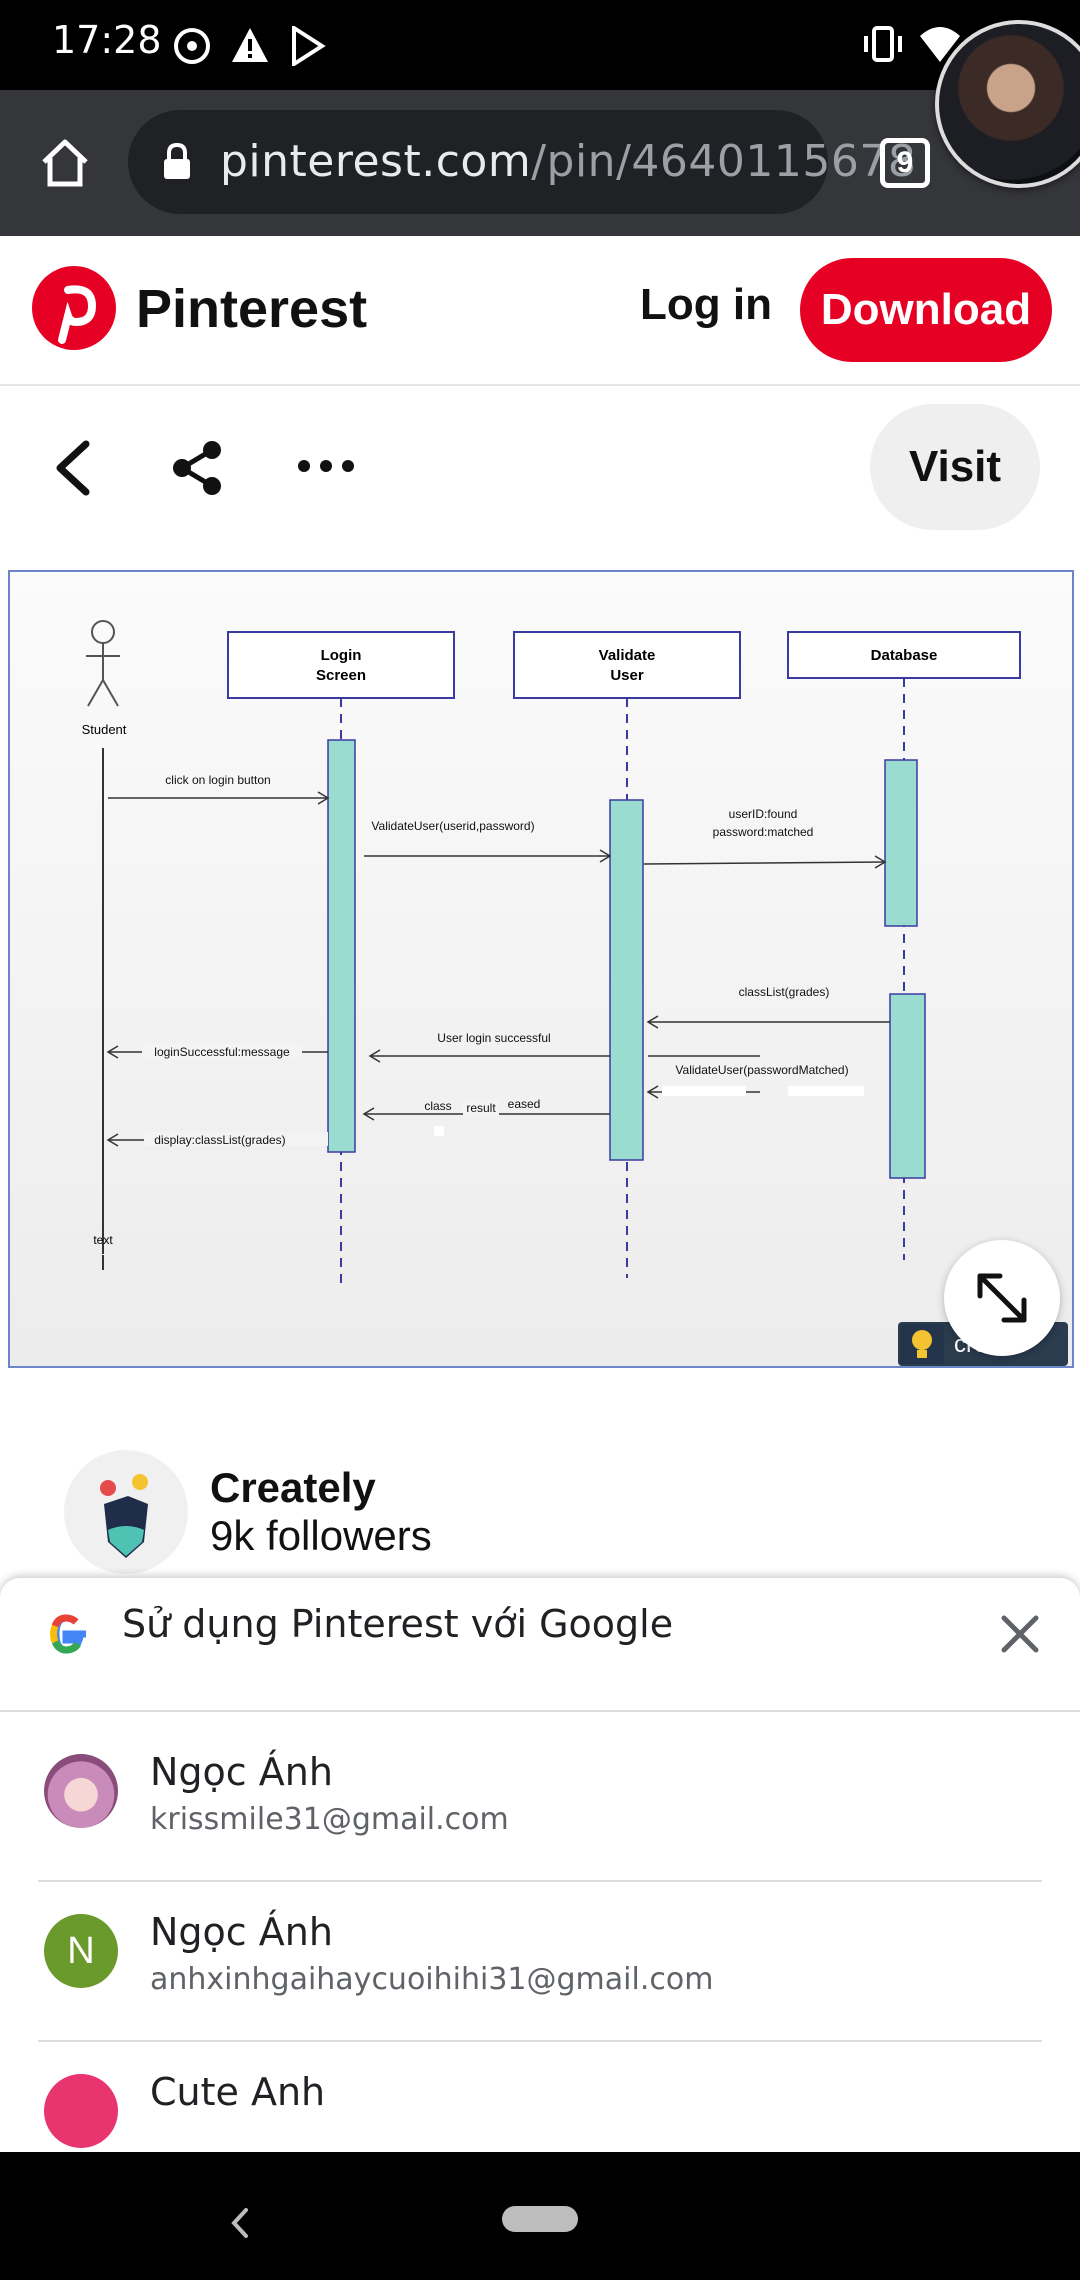 This screenshot has height=2280, width=1080. What do you see at coordinates (81, 2111) in the screenshot?
I see `account-avatar-pink` at bounding box center [81, 2111].